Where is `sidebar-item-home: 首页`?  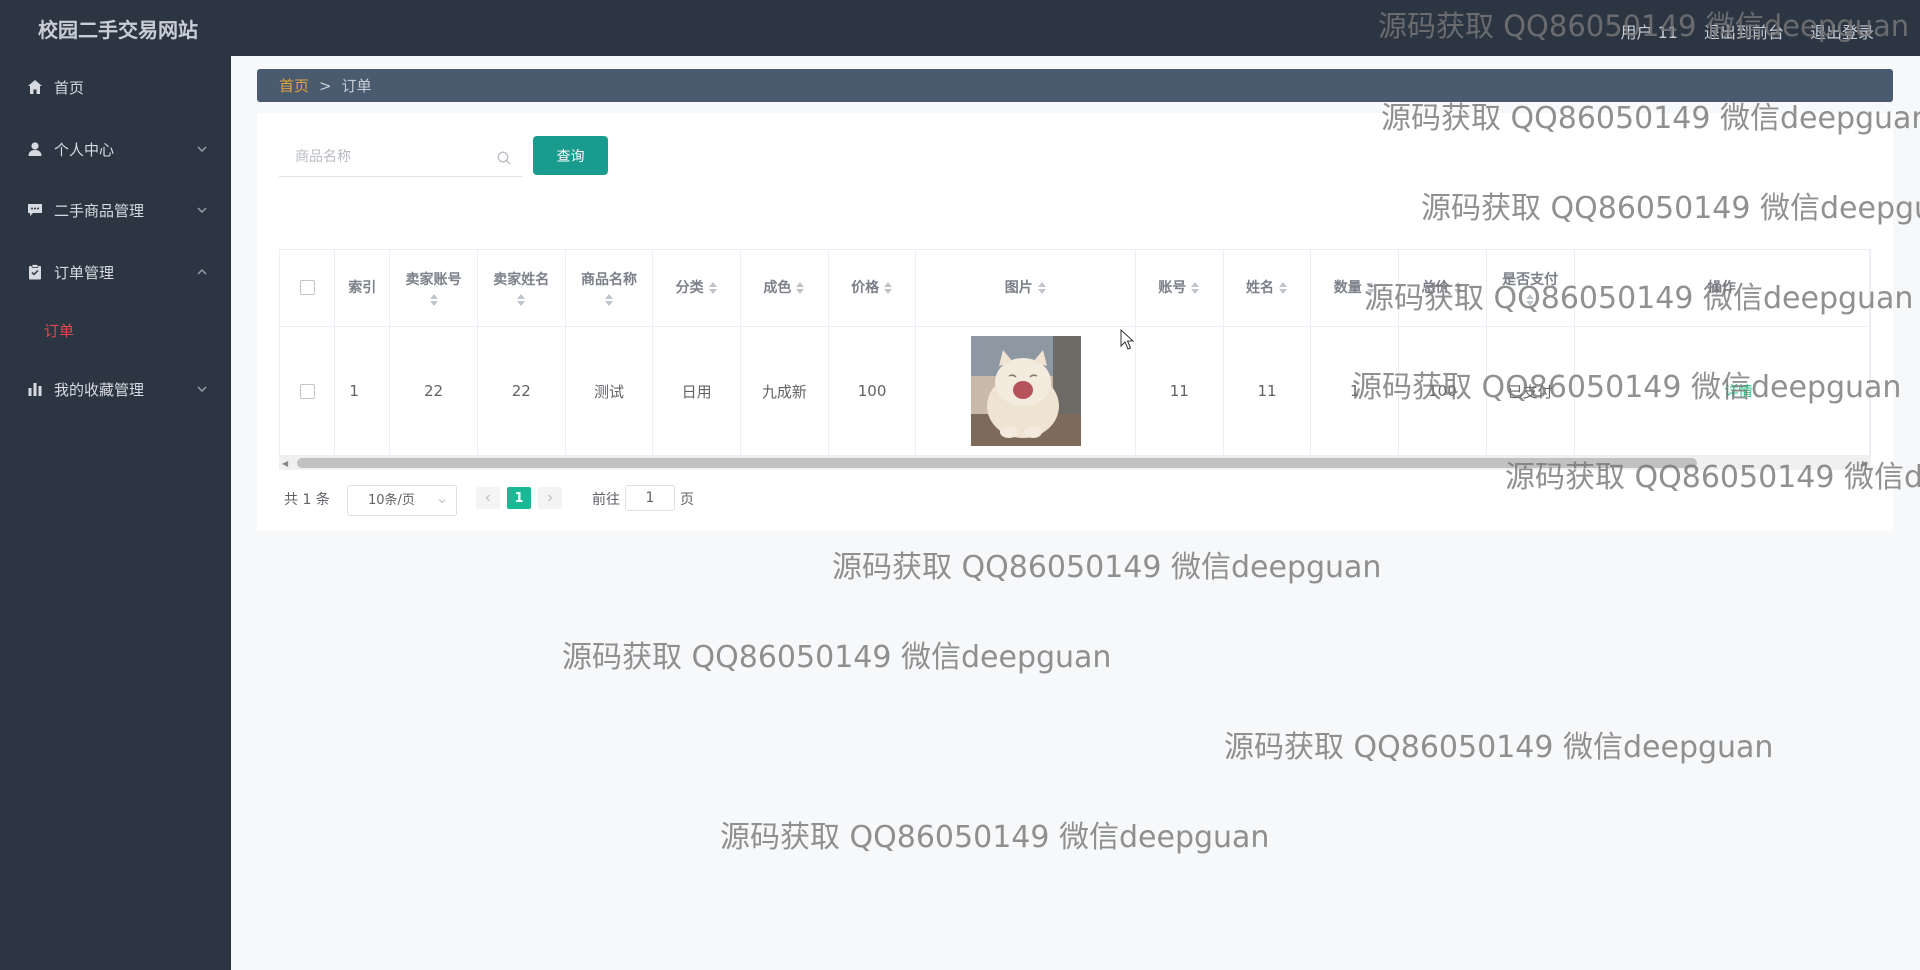
sidebar-item-home: 首页 is located at coordinates (115, 87).